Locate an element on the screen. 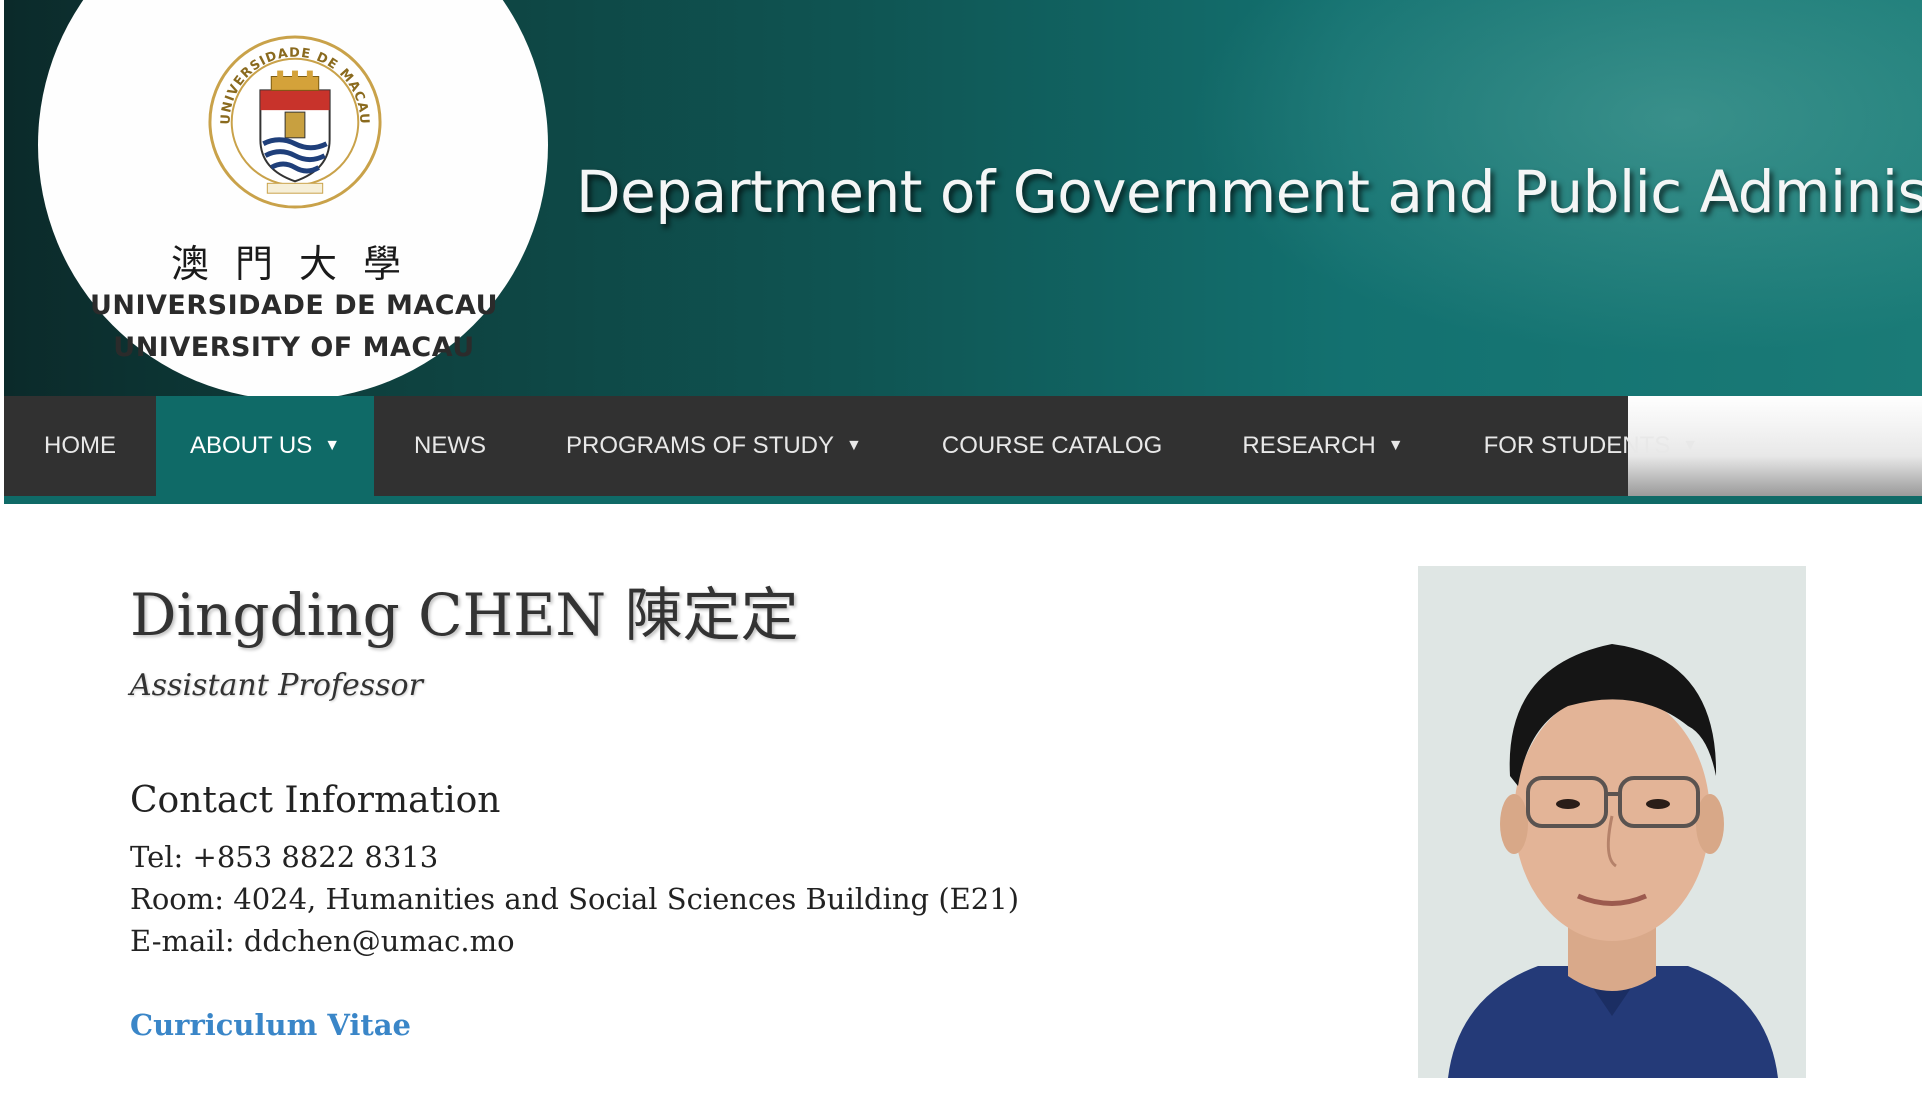 This screenshot has width=1932, height=1102. university-seal-icon: UNIVERSIDADE DE MACAU is located at coordinates (295, 122).